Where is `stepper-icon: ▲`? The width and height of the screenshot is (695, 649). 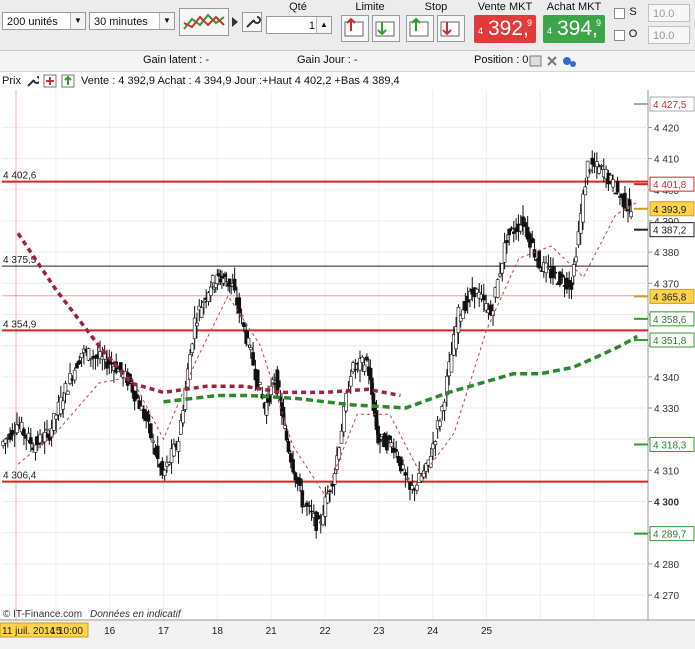 stepper-icon: ▲ is located at coordinates (323, 25).